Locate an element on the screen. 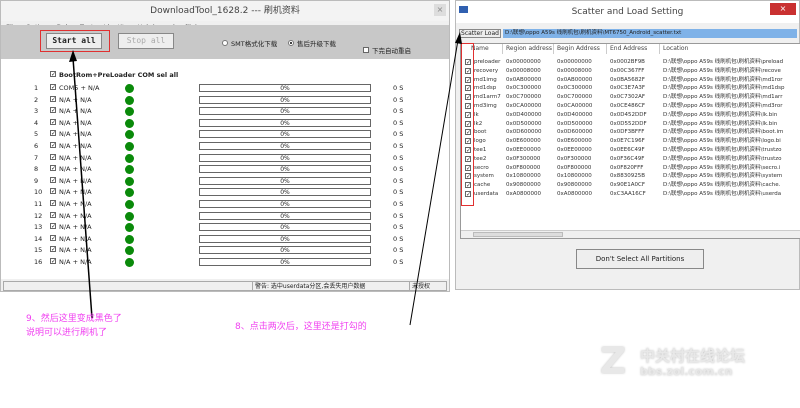 This screenshot has width=800, height=408. annotation-step-8: 8、点击两次后，这里还是打勾的 is located at coordinates (301, 327).